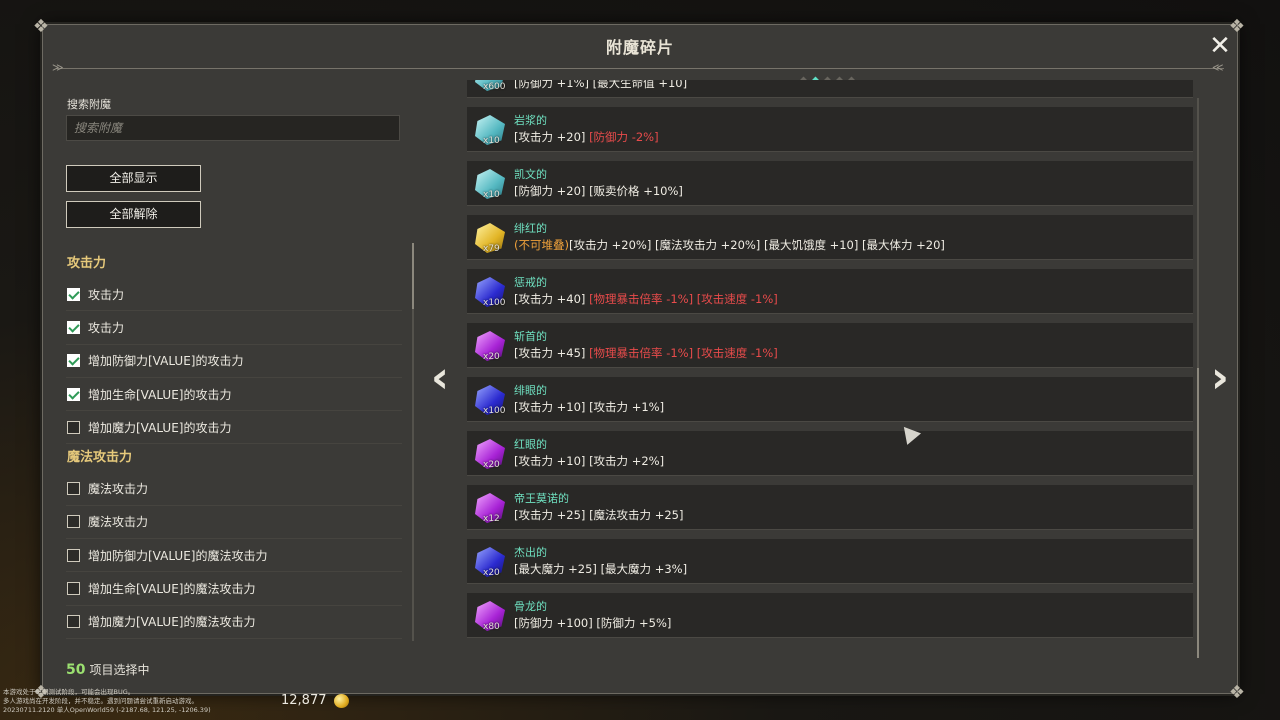 The width and height of the screenshot is (1280, 720). Describe the element at coordinates (100, 458) in the screenshot. I see `filter-group-heading: 魔法攻击力` at that location.